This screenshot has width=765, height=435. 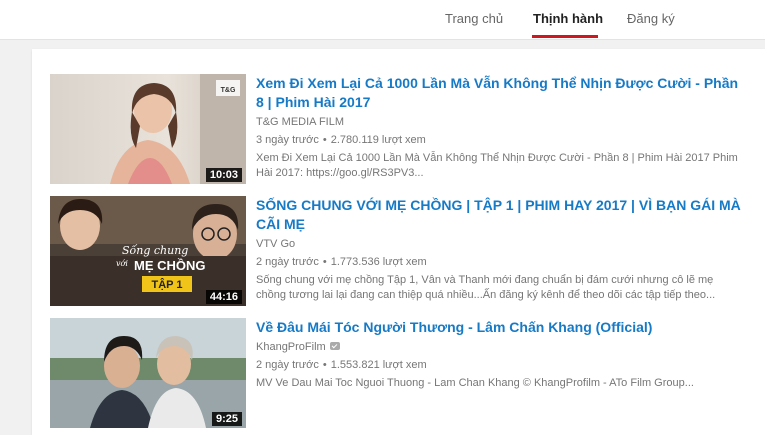 I want to click on video-thumbnail: T&G 10:03, so click(x=148, y=129).